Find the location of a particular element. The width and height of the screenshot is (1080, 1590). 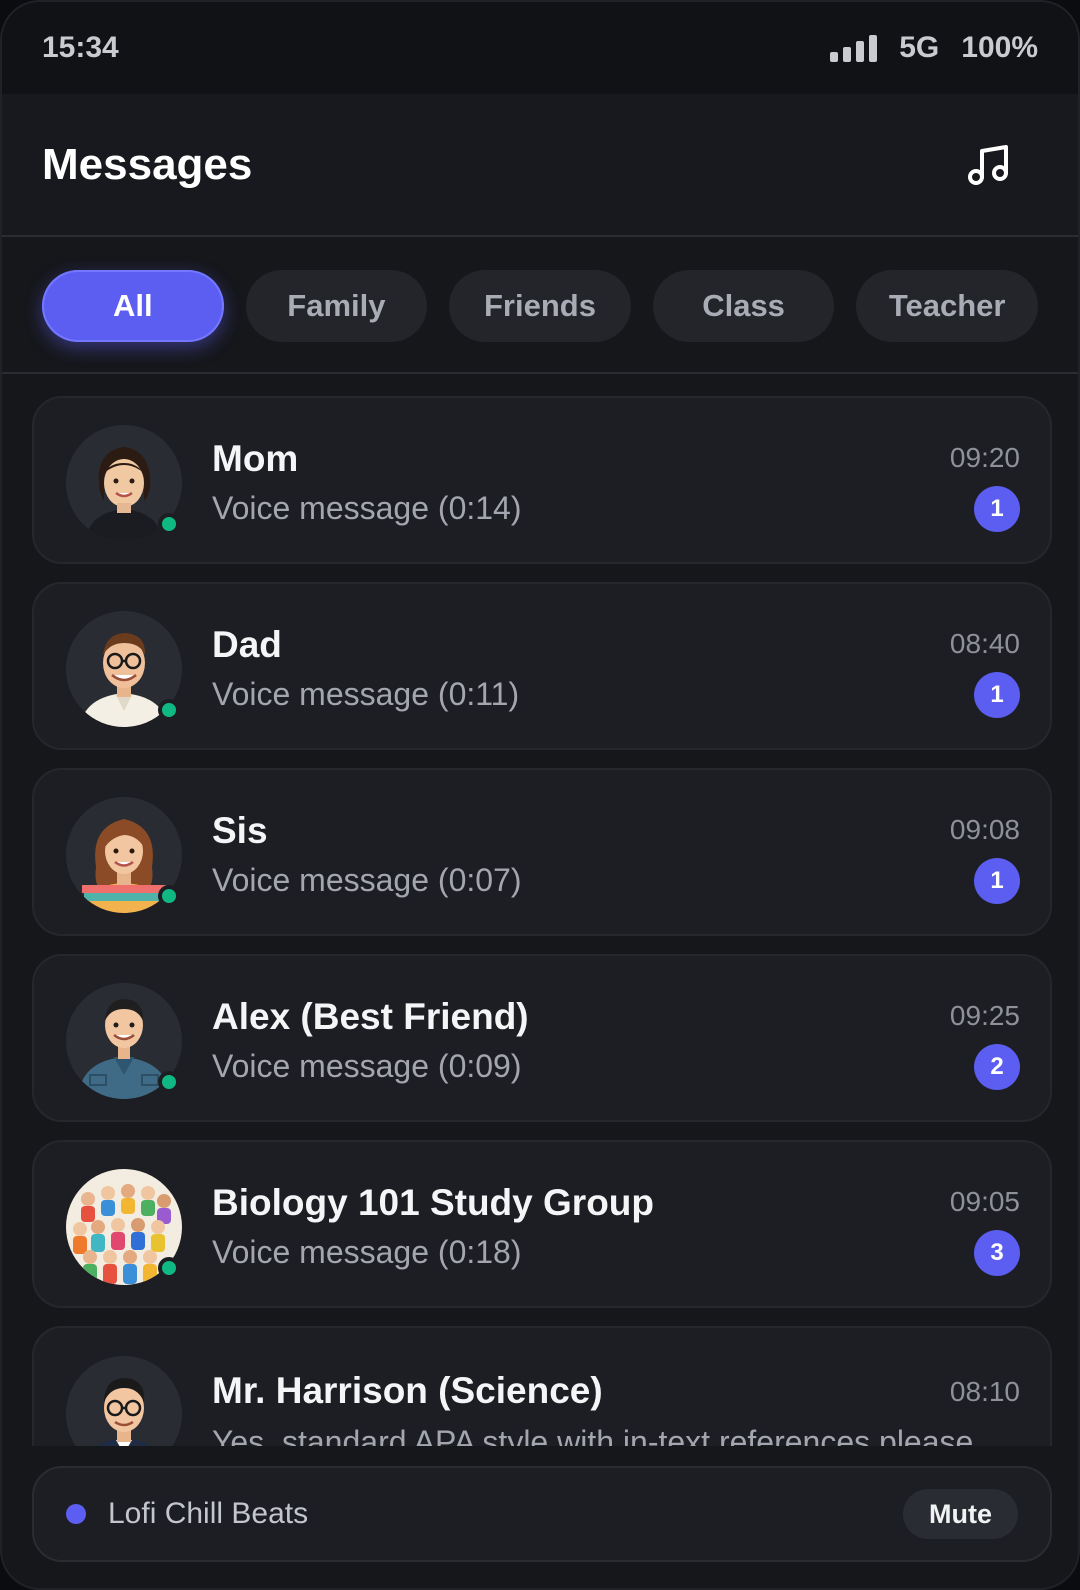

mute-button: Mute is located at coordinates (960, 1514).